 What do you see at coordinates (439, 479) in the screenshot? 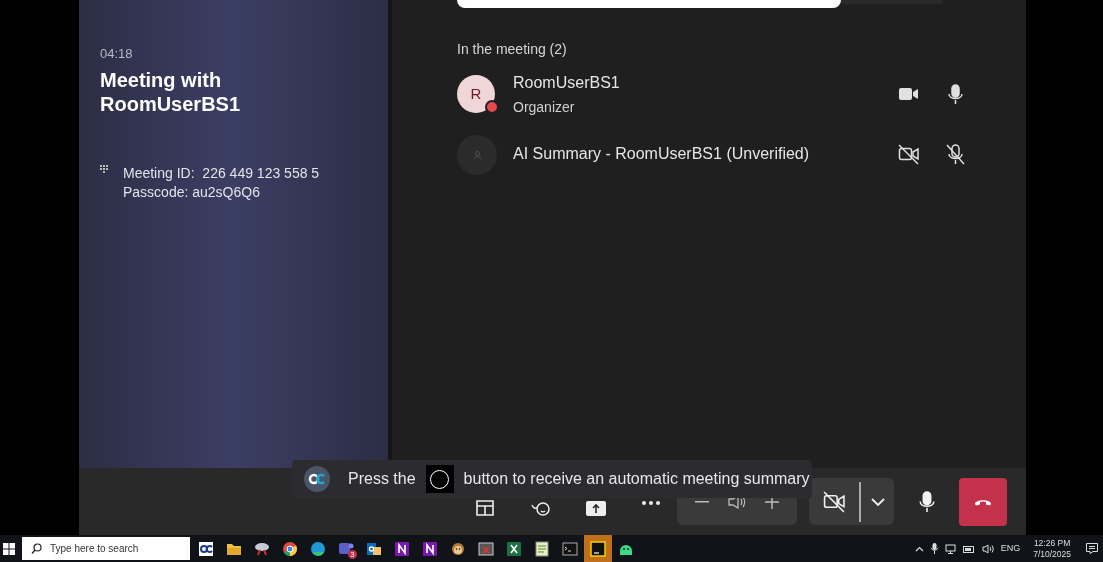
I see `record-button-icon` at bounding box center [439, 479].